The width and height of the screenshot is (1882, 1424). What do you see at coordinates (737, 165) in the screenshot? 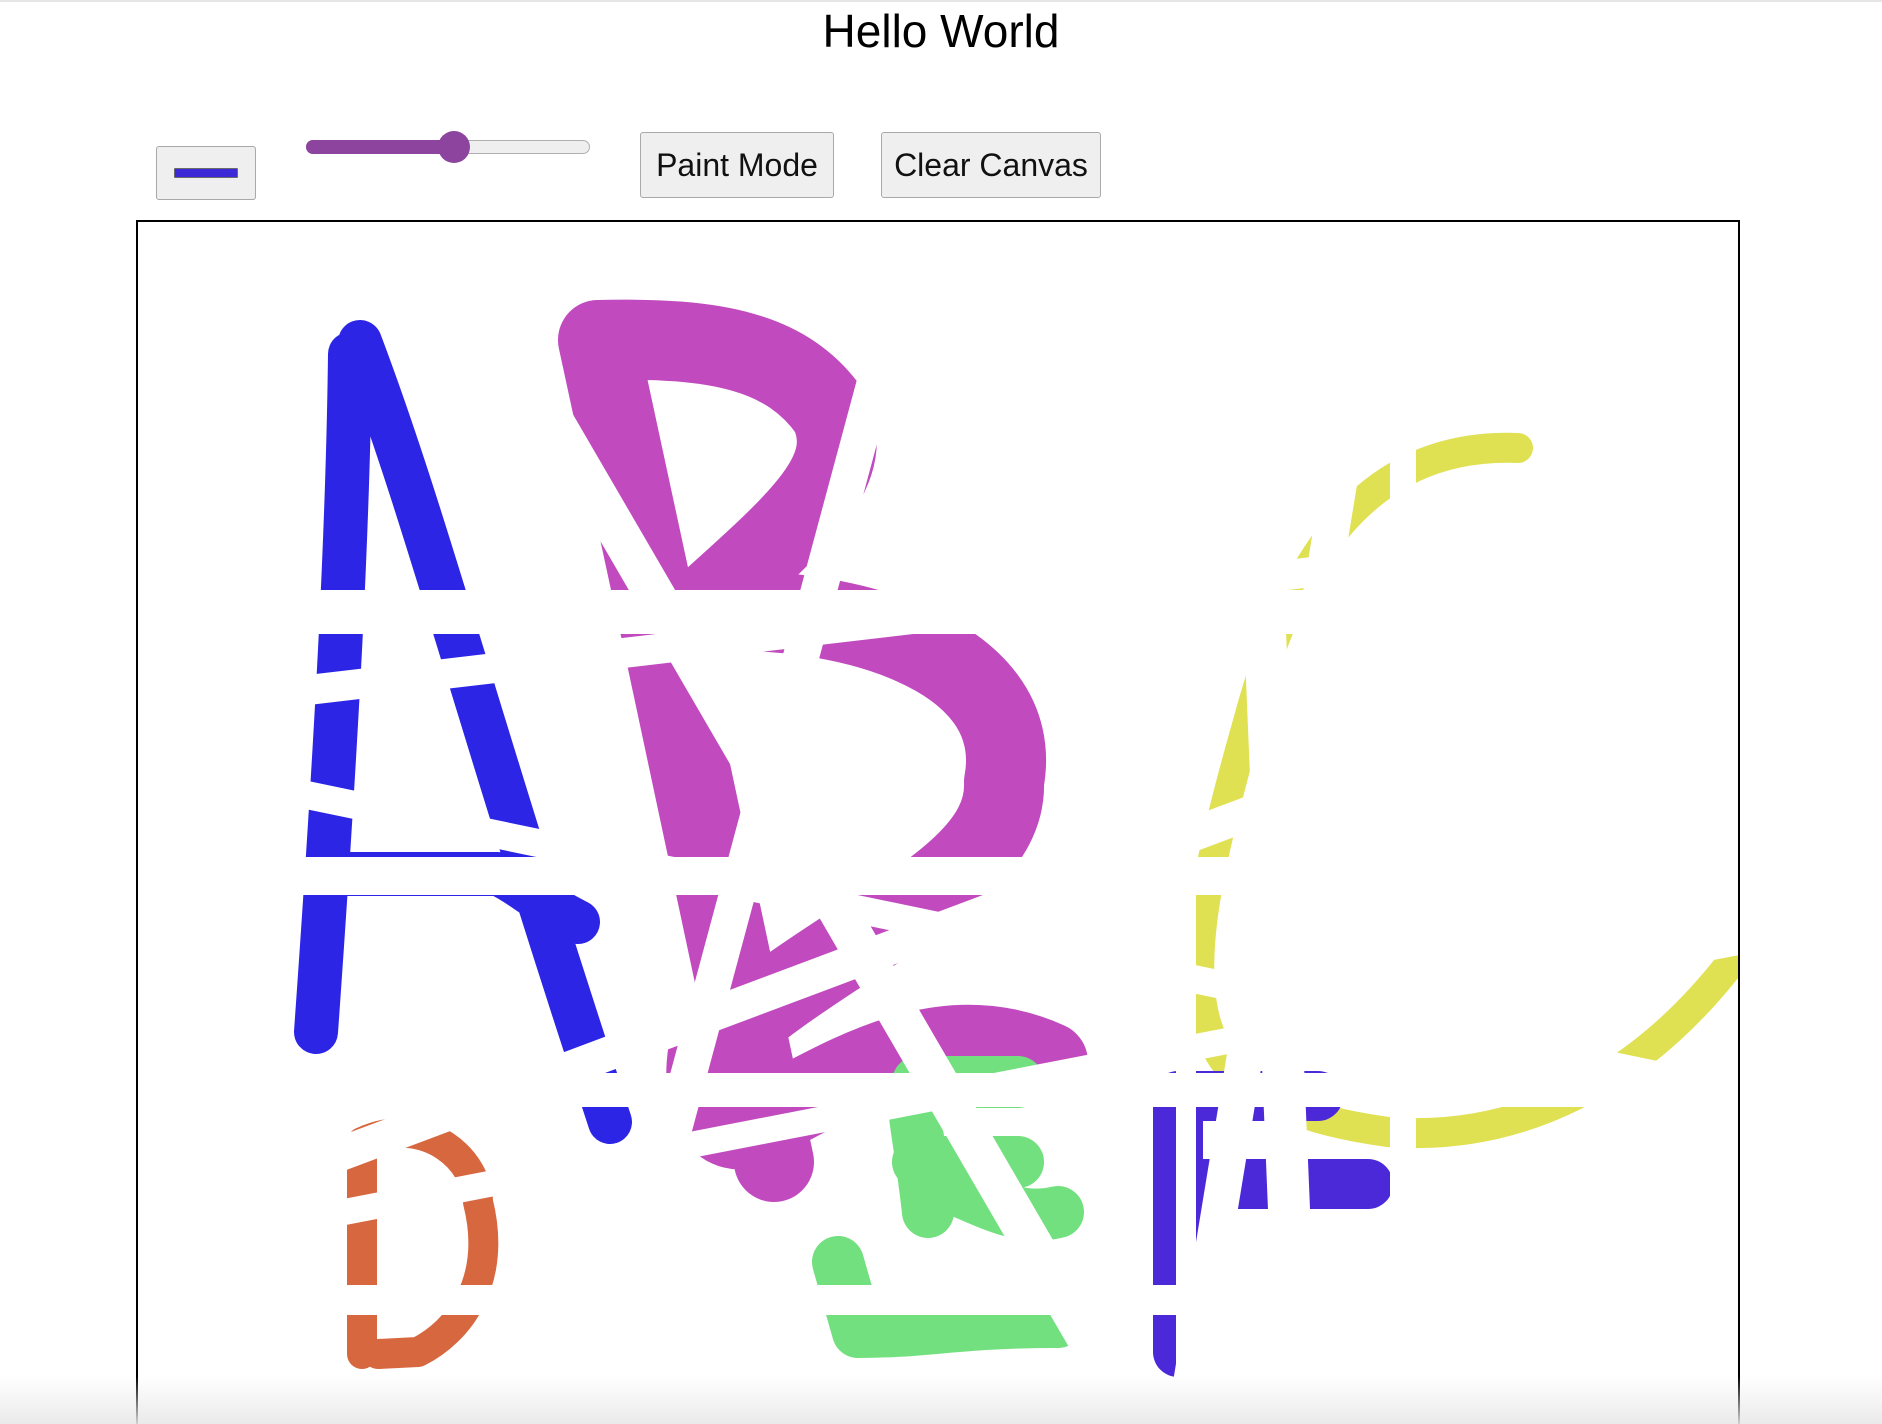
I see `paint-mode-button: Paint Mode` at bounding box center [737, 165].